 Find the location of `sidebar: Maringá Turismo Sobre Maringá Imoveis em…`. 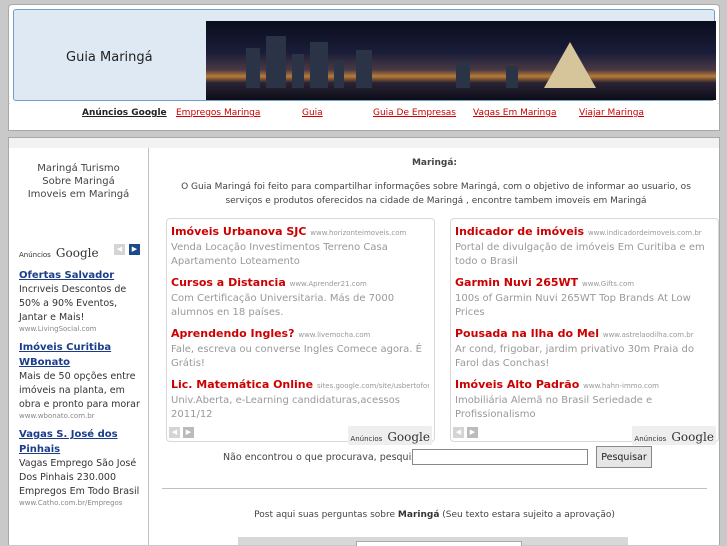

sidebar: Maringá Turismo Sobre Maringá Imoveis em… is located at coordinates (79, 346).